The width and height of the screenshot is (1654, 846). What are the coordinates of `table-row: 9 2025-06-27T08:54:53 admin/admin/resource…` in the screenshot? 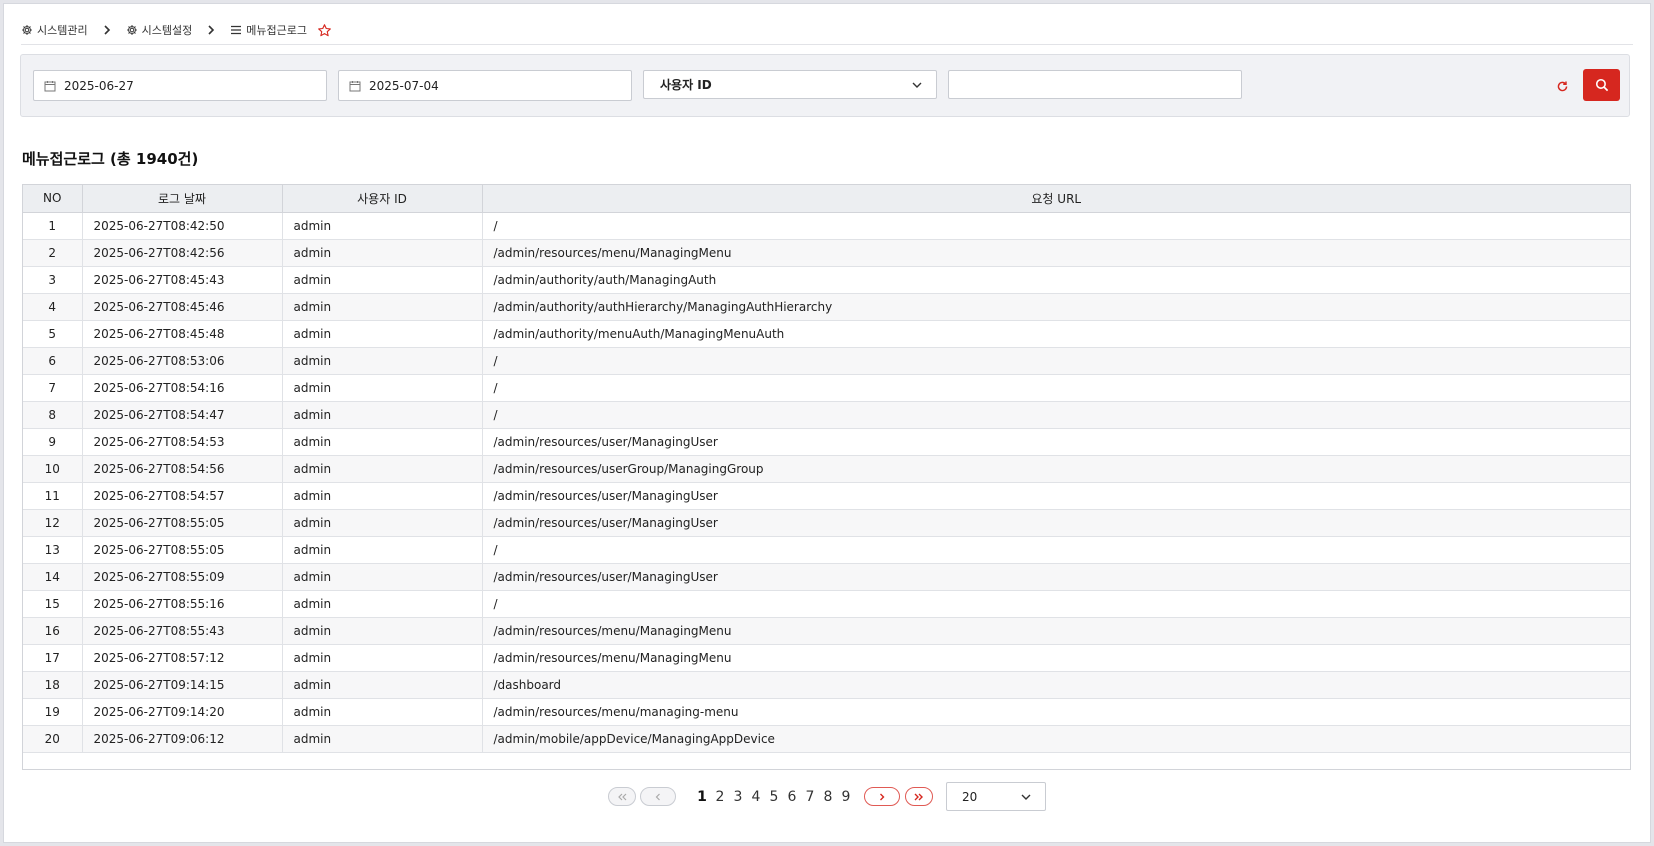 It's located at (826, 442).